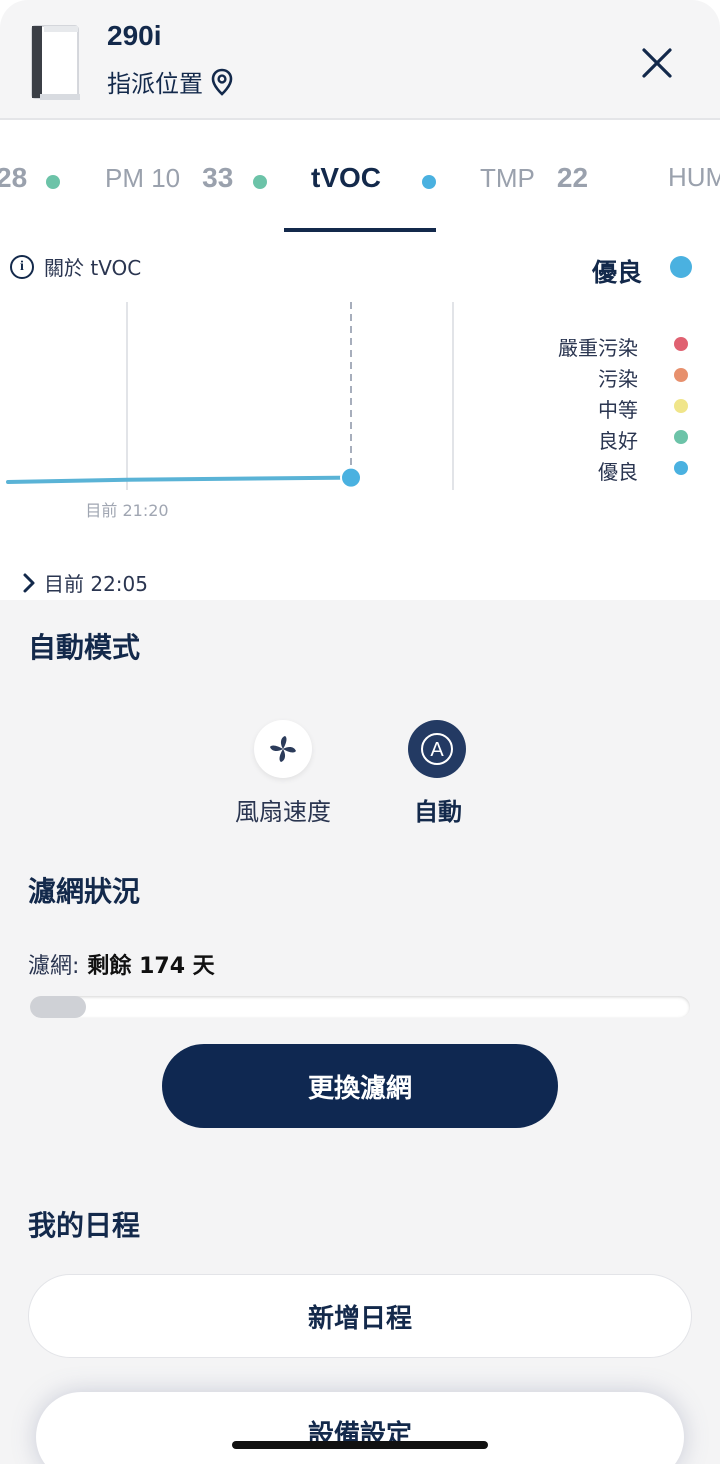 The image size is (720, 1464). What do you see at coordinates (58, 1007) in the screenshot?
I see `filter-progress-fill` at bounding box center [58, 1007].